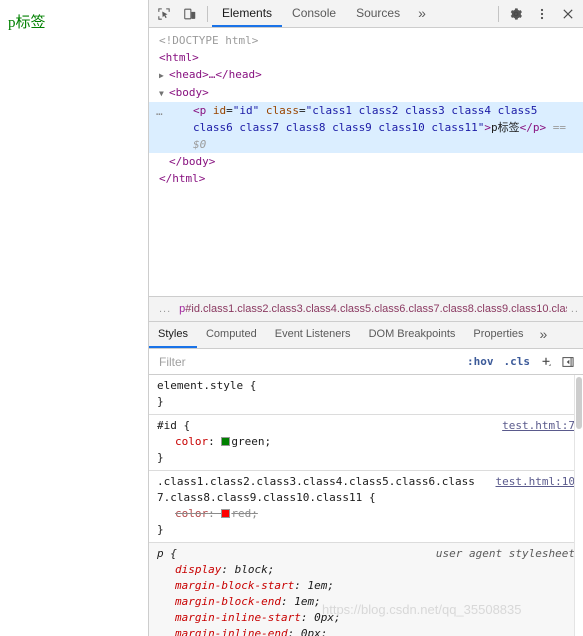  I want to click on attr-id-value: "id", so click(246, 110).